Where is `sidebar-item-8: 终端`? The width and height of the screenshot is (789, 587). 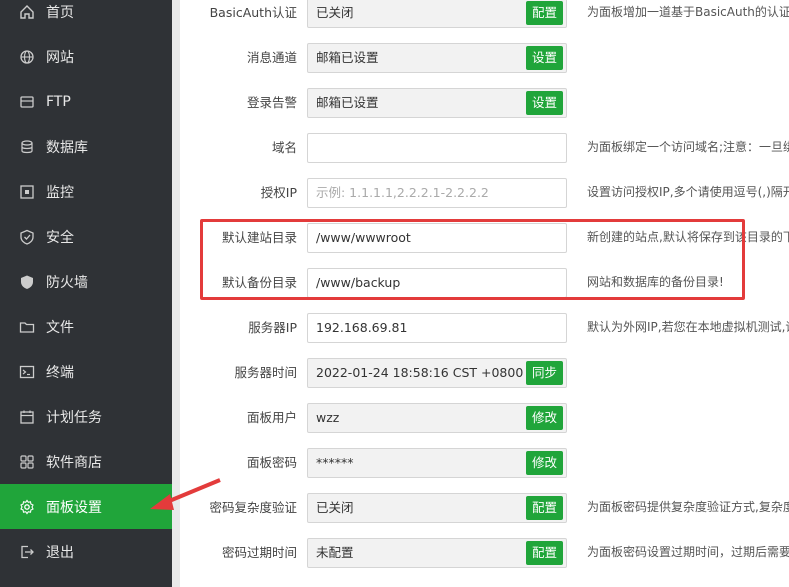
sidebar-item-8: 终端 is located at coordinates (86, 371).